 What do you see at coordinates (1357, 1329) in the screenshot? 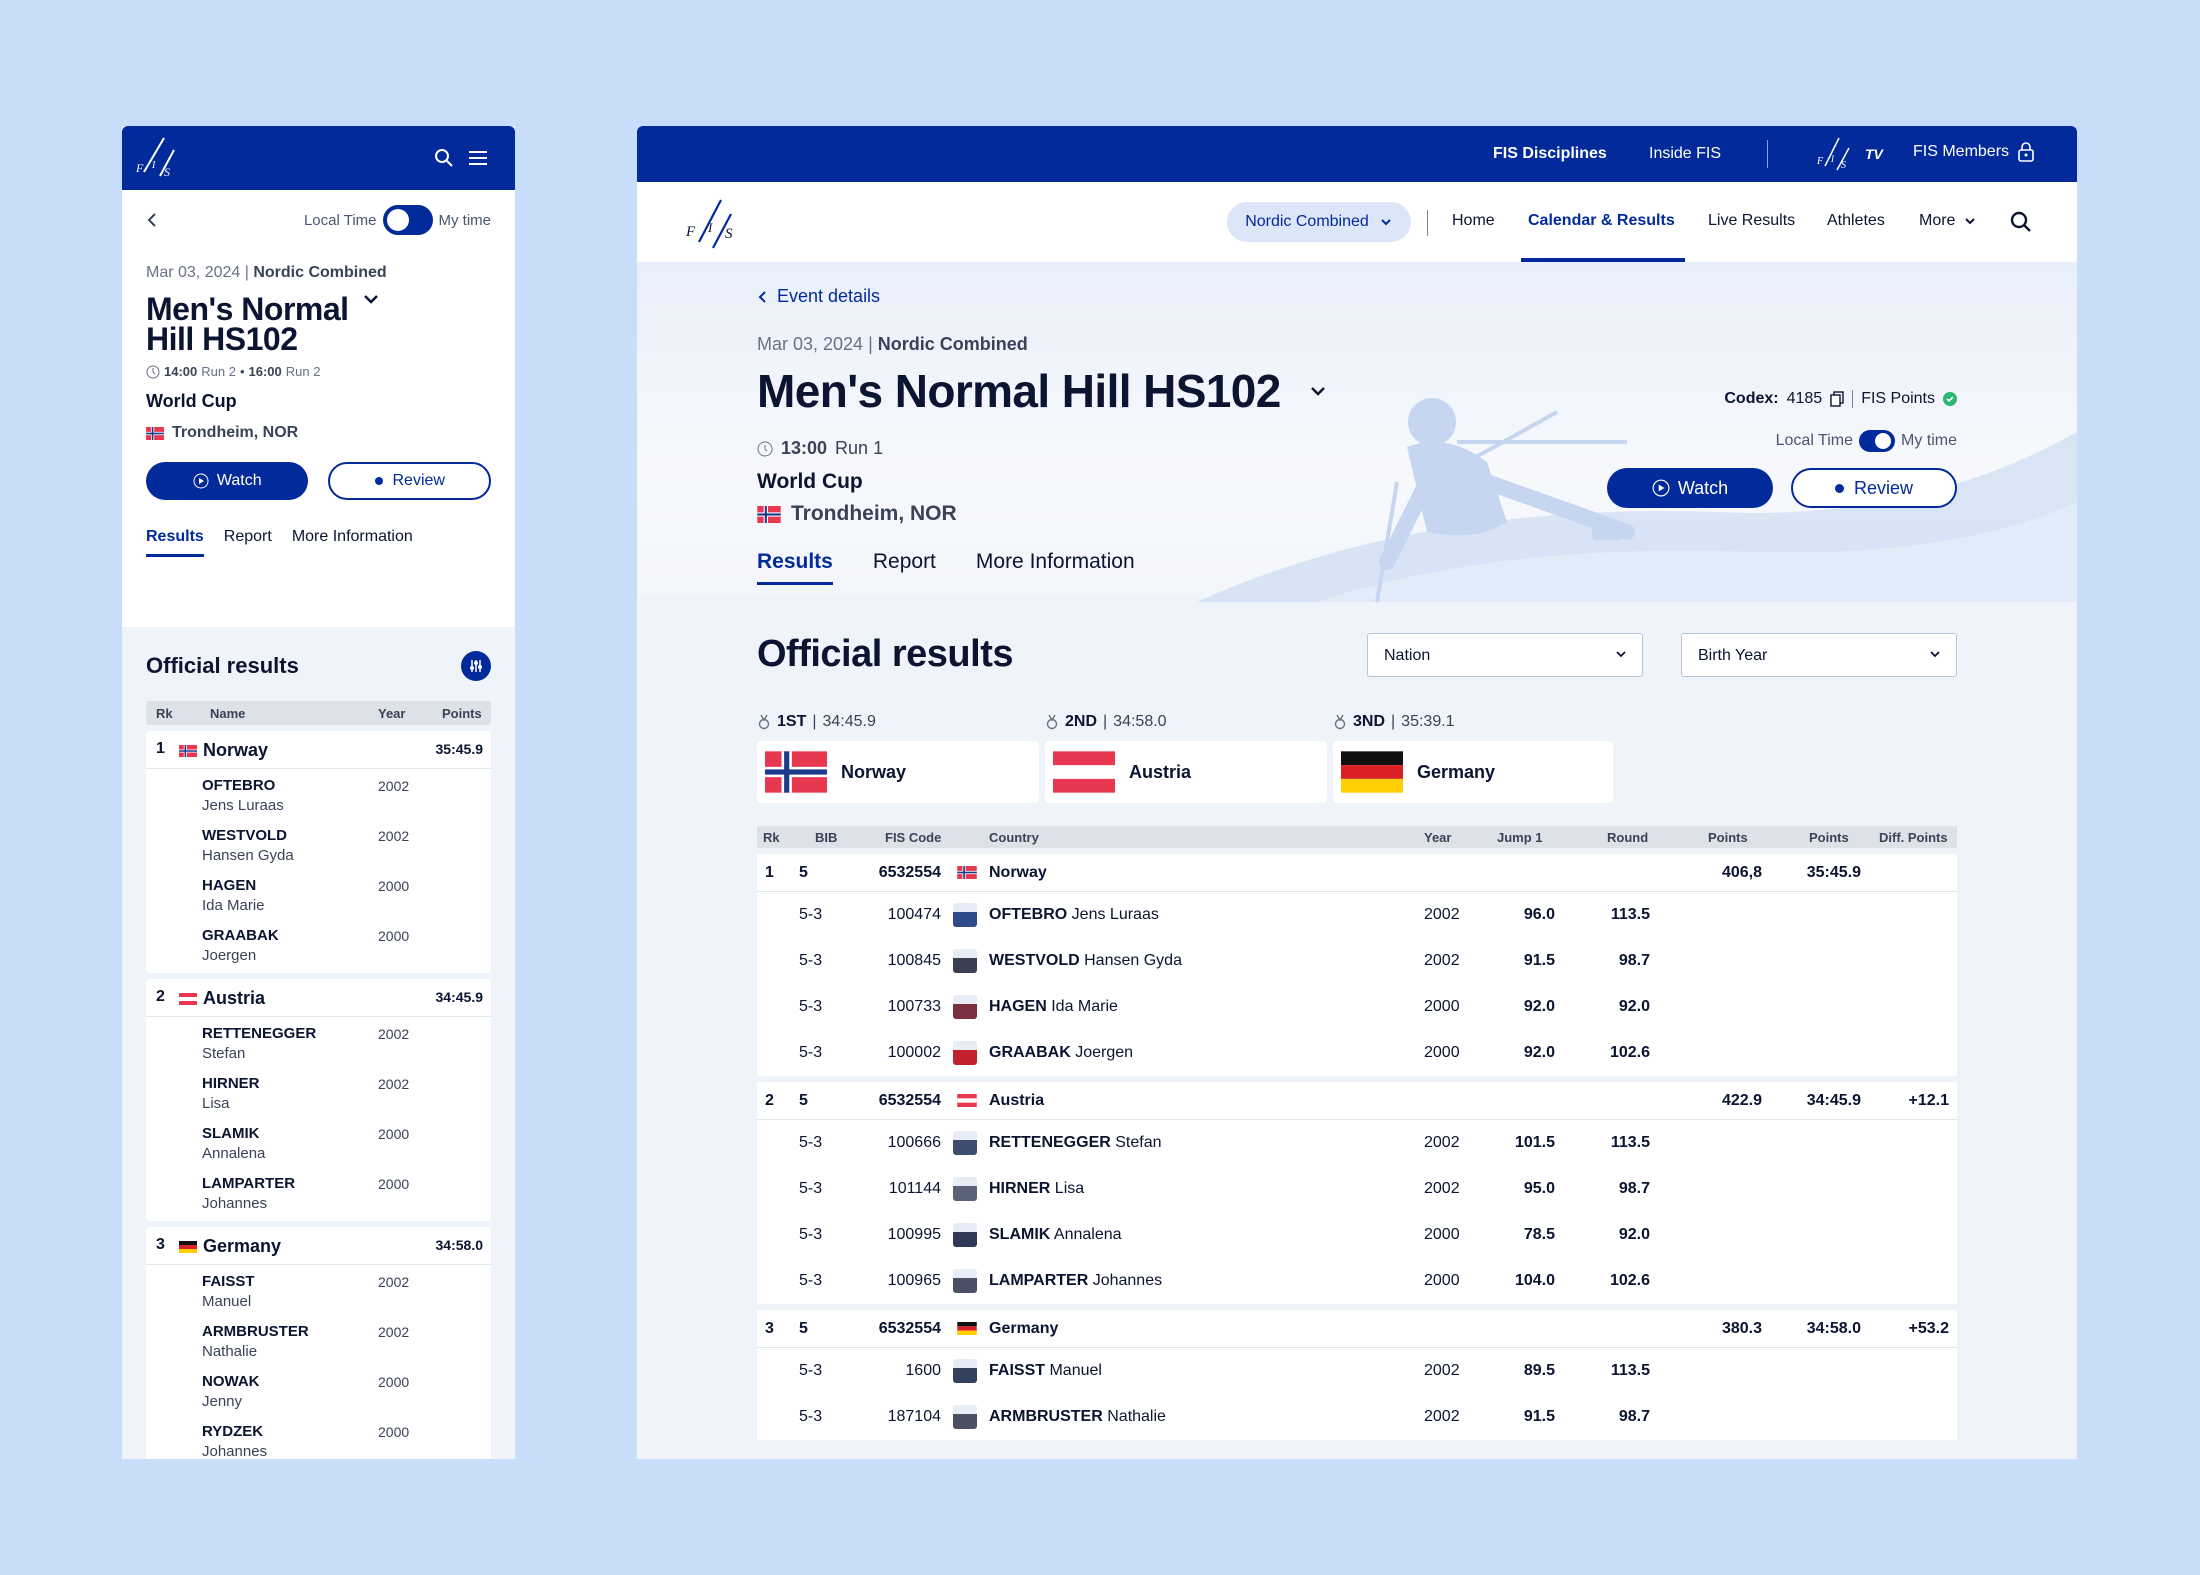
I see `team-row: 3 5 6532554 Germany 380.3 34:58.0 +53.2` at bounding box center [1357, 1329].